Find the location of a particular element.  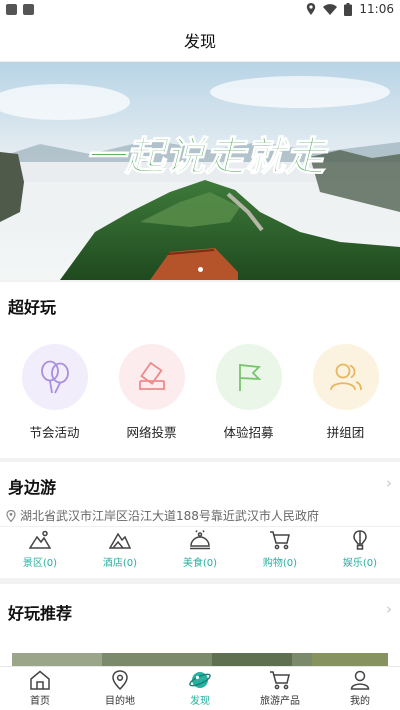

nav-label: 旅游产品 is located at coordinates (280, 701).